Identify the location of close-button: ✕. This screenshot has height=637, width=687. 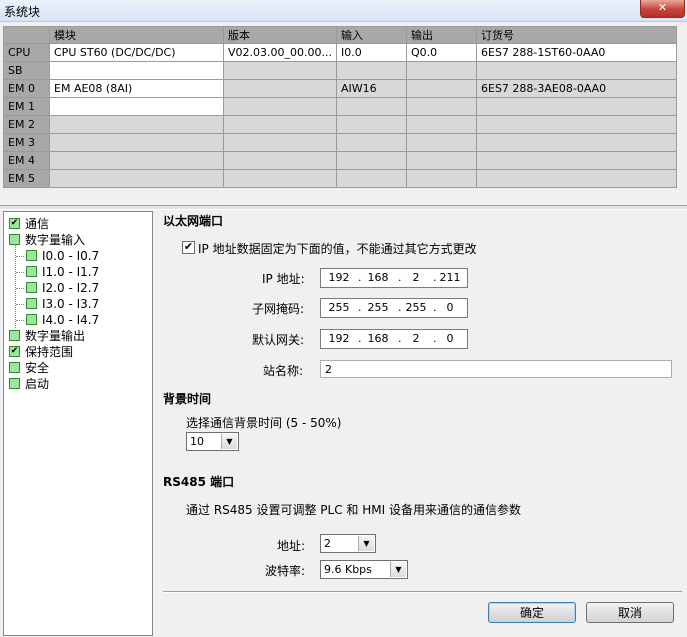
(662, 9).